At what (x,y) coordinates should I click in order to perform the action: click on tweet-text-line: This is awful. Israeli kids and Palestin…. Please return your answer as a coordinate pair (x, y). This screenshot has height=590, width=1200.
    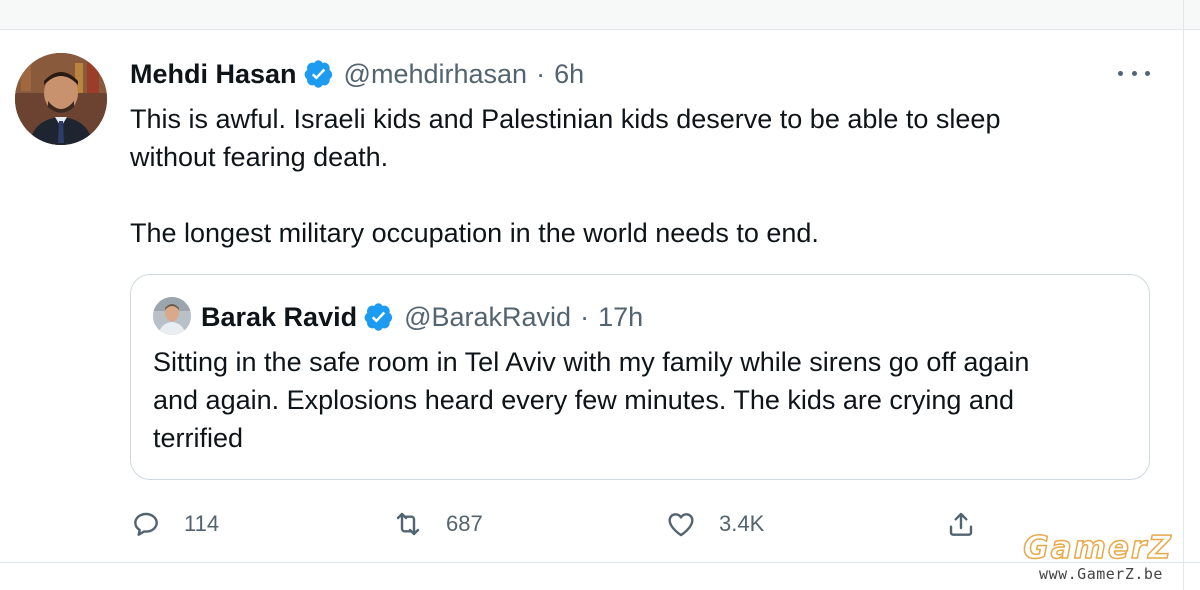
    Looking at the image, I should click on (565, 119).